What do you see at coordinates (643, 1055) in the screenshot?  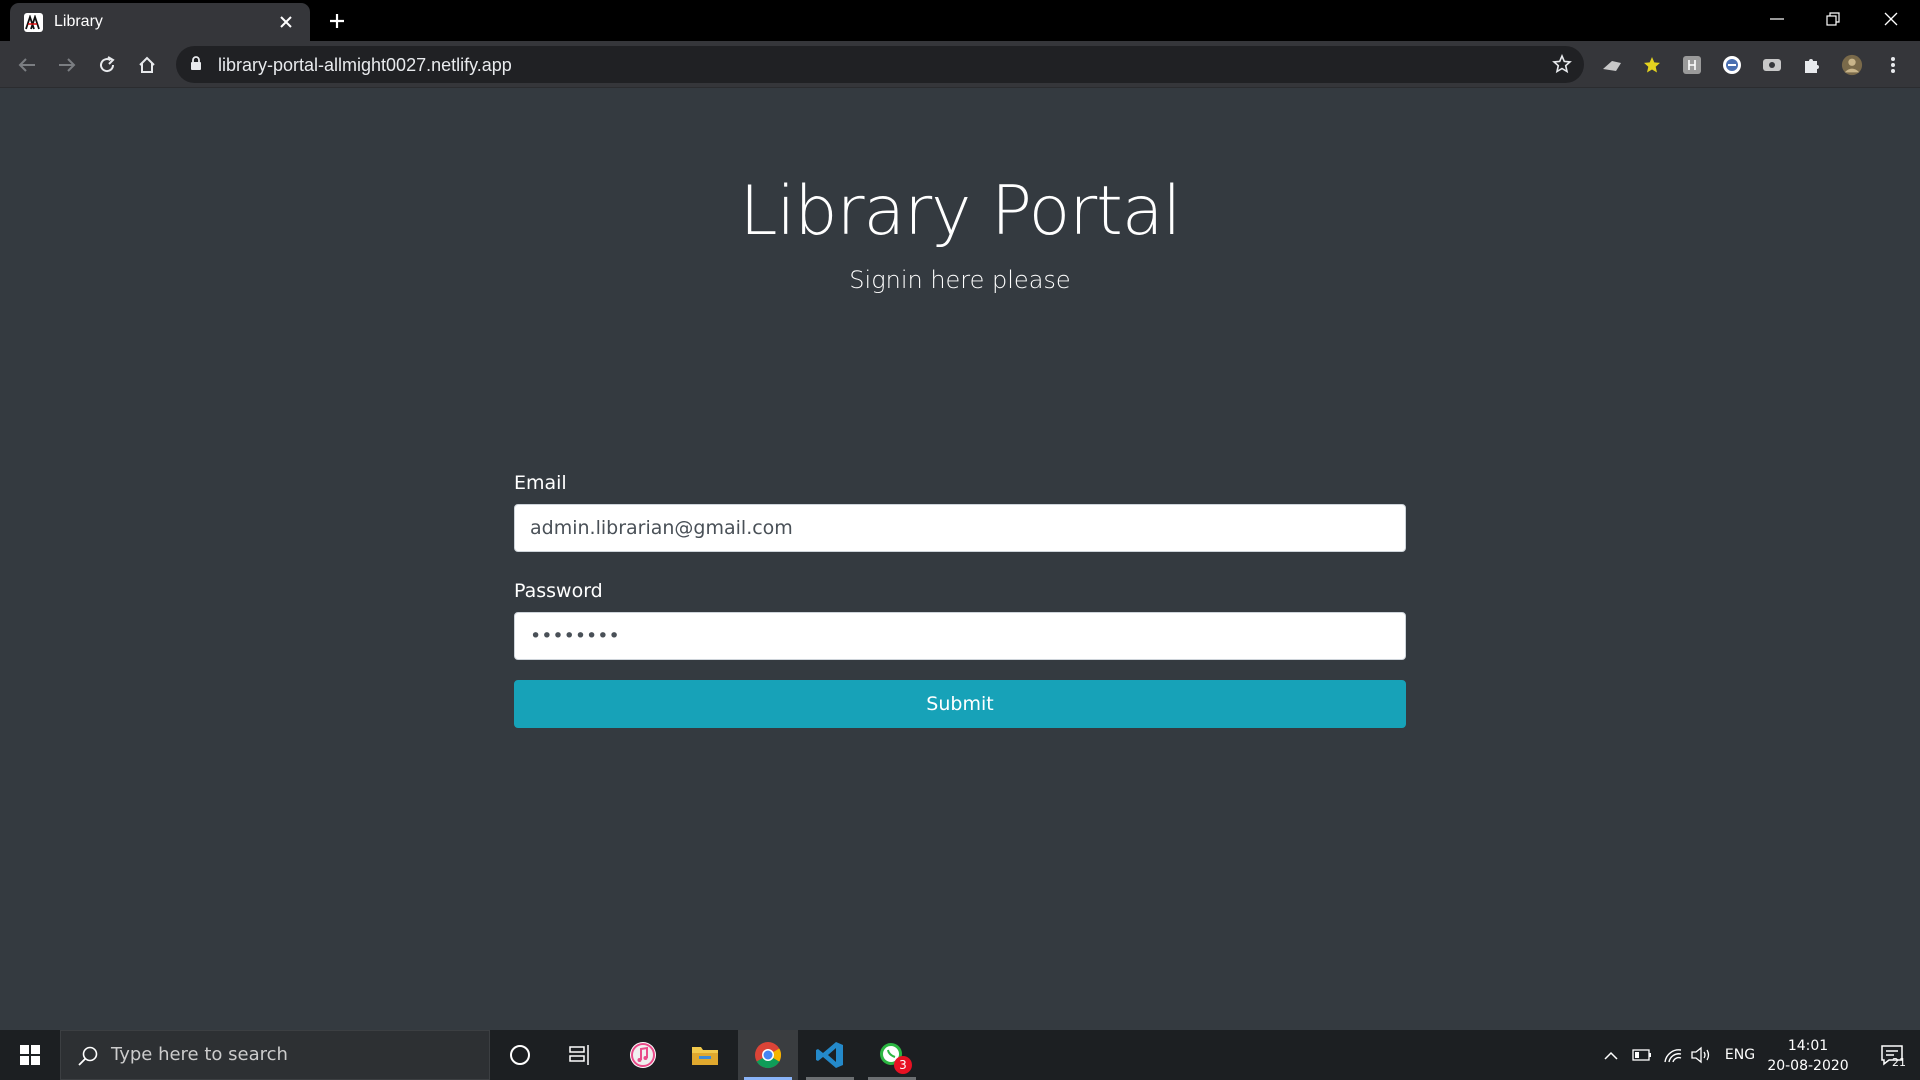 I see `itunes-icon` at bounding box center [643, 1055].